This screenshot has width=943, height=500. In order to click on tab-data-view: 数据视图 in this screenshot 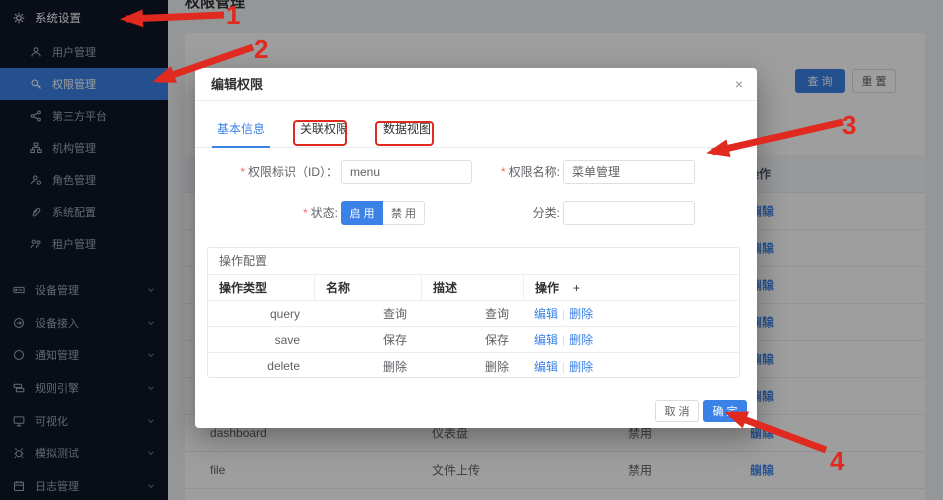, I will do `click(407, 133)`.